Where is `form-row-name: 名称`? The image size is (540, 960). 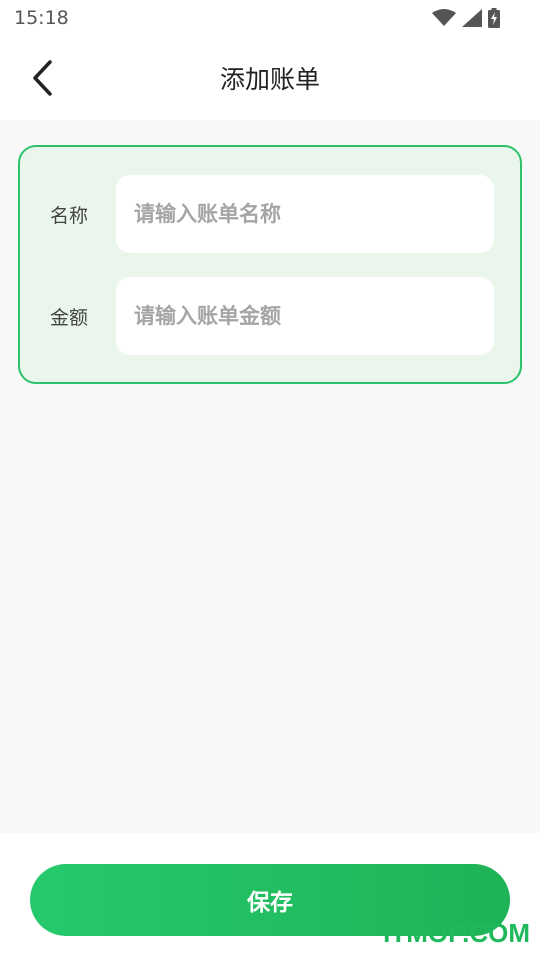 form-row-name: 名称 is located at coordinates (270, 214).